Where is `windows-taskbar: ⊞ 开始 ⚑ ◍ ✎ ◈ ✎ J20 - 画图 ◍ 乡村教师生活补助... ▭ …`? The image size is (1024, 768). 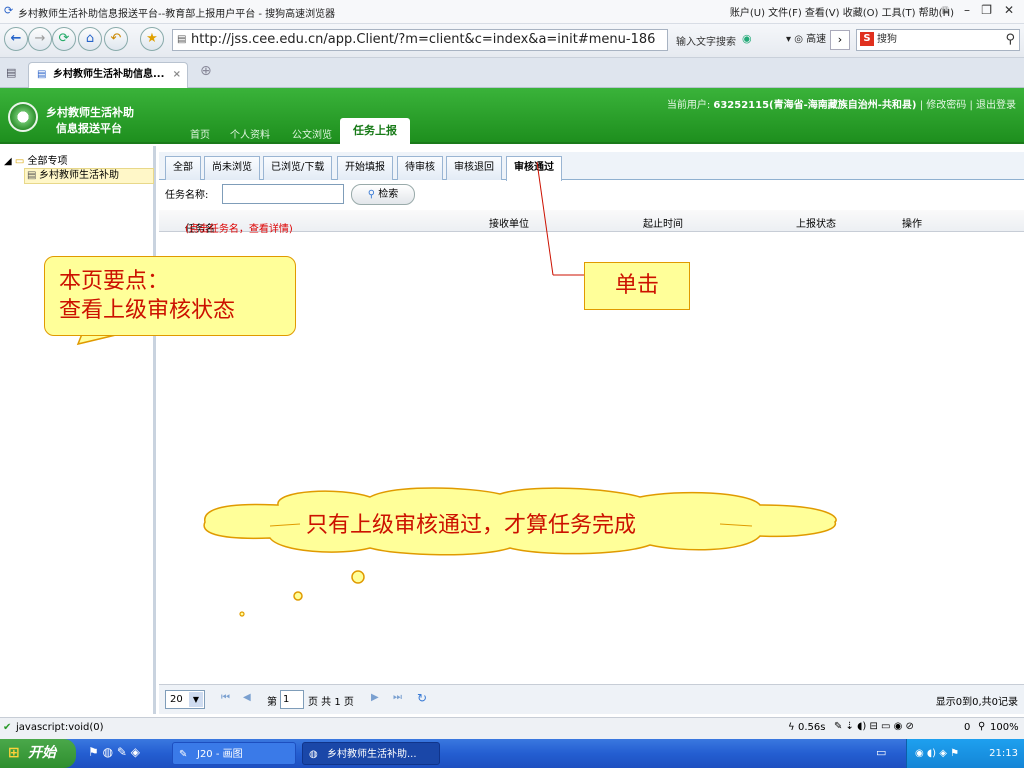
windows-taskbar: ⊞ 开始 ⚑ ◍ ✎ ◈ ✎ J20 - 画图 ◍ 乡村教师生活补助... ▭ … is located at coordinates (512, 753).